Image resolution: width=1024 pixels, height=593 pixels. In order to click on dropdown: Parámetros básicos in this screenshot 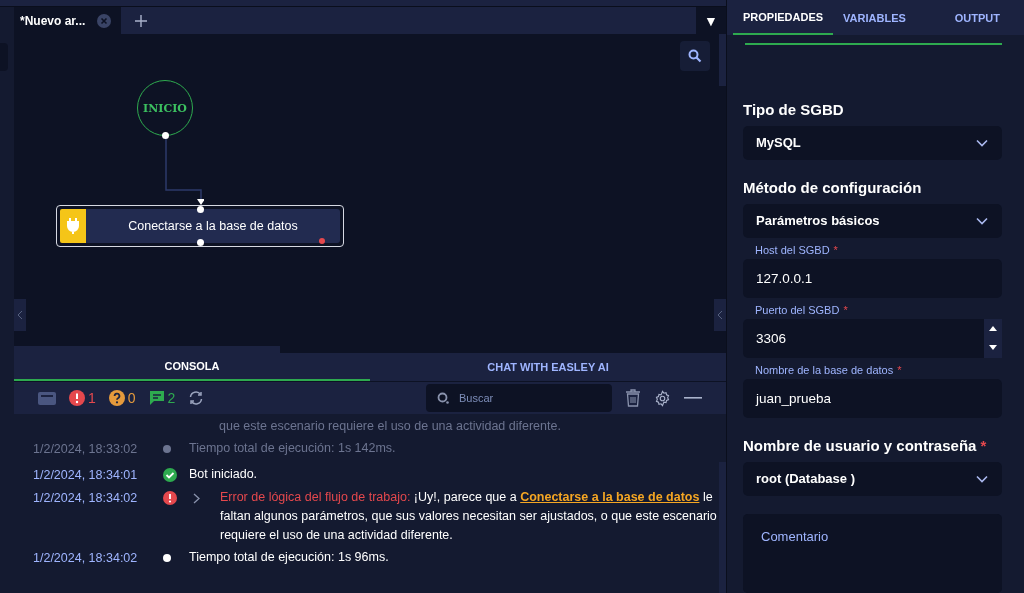, I will do `click(872, 220)`.